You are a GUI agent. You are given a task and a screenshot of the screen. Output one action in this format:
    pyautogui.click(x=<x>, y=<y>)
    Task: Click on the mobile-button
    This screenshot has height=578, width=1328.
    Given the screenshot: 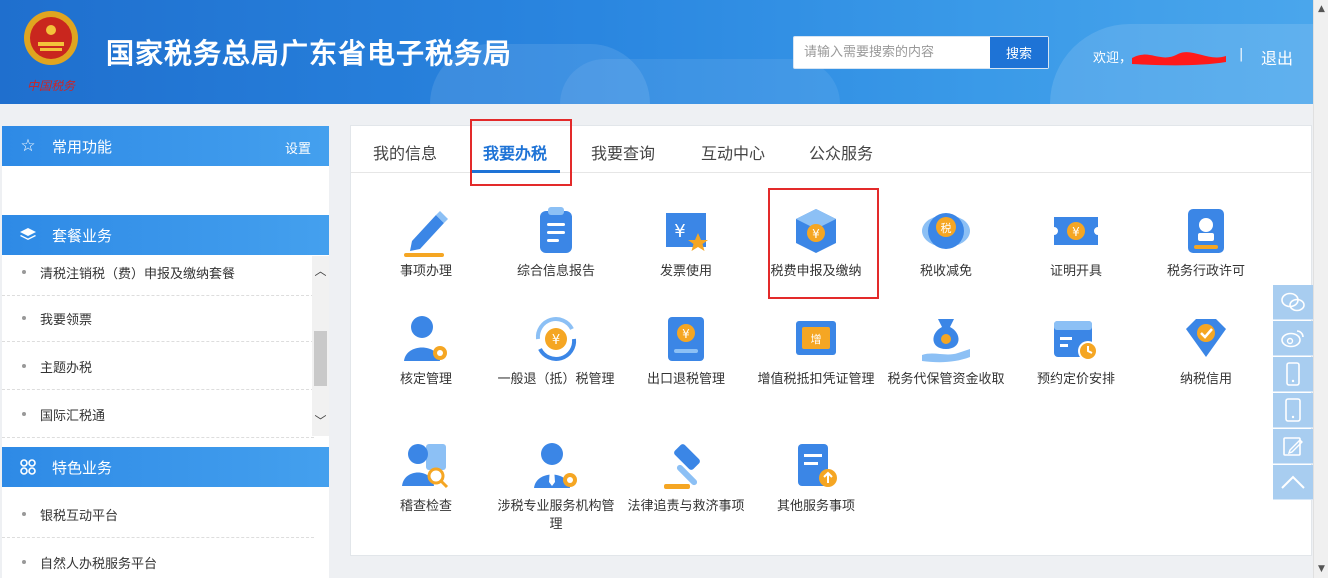 What is the action you would take?
    pyautogui.click(x=1293, y=374)
    